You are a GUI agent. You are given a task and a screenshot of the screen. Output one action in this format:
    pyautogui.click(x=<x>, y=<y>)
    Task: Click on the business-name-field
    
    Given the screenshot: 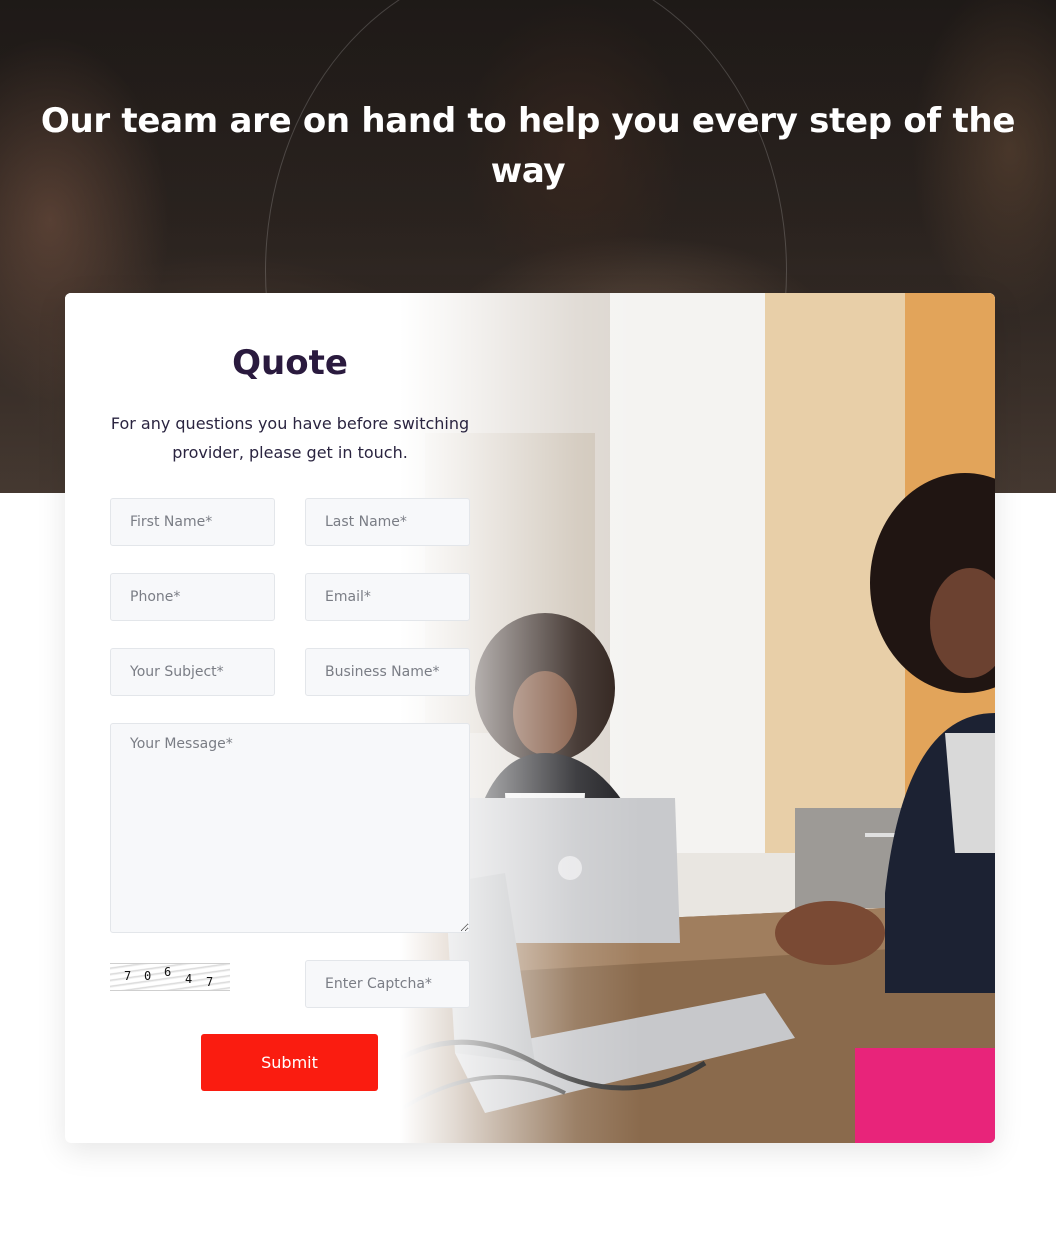 What is the action you would take?
    pyautogui.click(x=387, y=672)
    